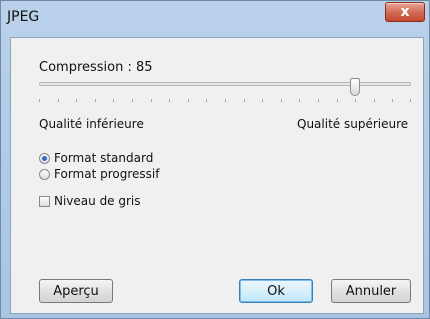 This screenshot has height=319, width=430. What do you see at coordinates (107, 174) in the screenshot?
I see `format-progressive-label: Format progressif` at bounding box center [107, 174].